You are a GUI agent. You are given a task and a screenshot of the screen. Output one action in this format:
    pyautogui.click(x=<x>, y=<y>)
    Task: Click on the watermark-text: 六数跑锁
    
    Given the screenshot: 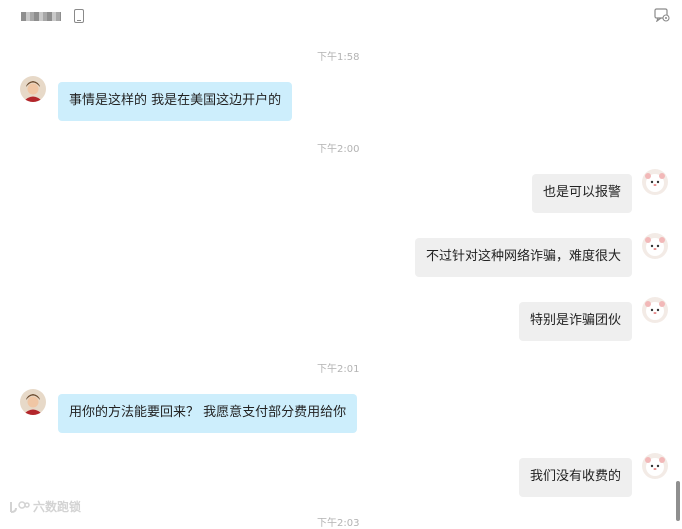 What is the action you would take?
    pyautogui.click(x=57, y=507)
    